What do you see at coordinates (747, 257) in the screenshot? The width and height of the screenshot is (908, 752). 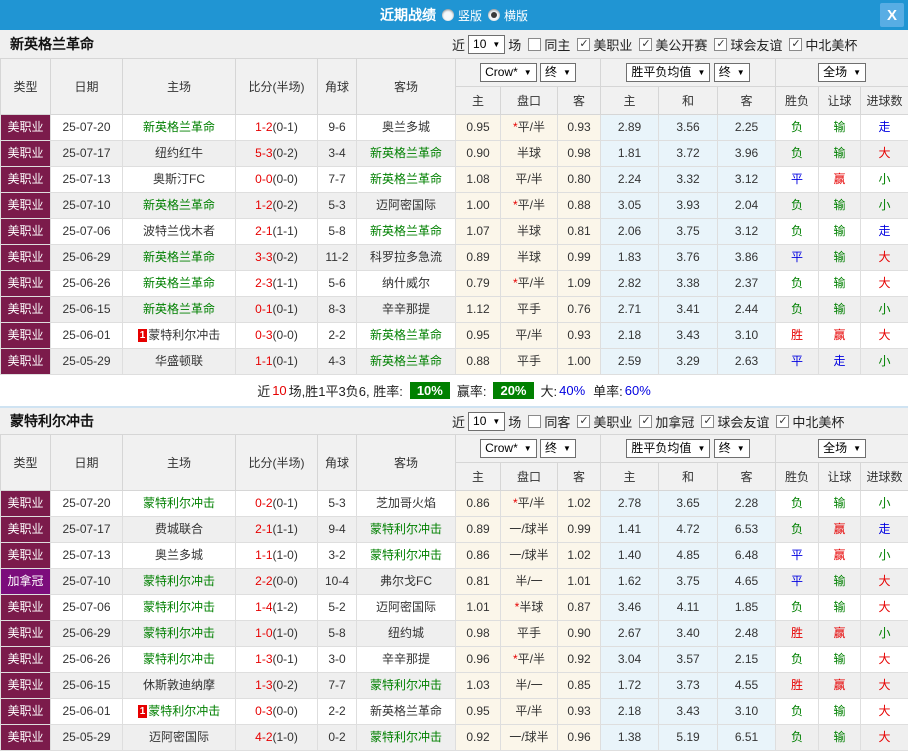 I see `europe-away-odds-cell: 3.86` at bounding box center [747, 257].